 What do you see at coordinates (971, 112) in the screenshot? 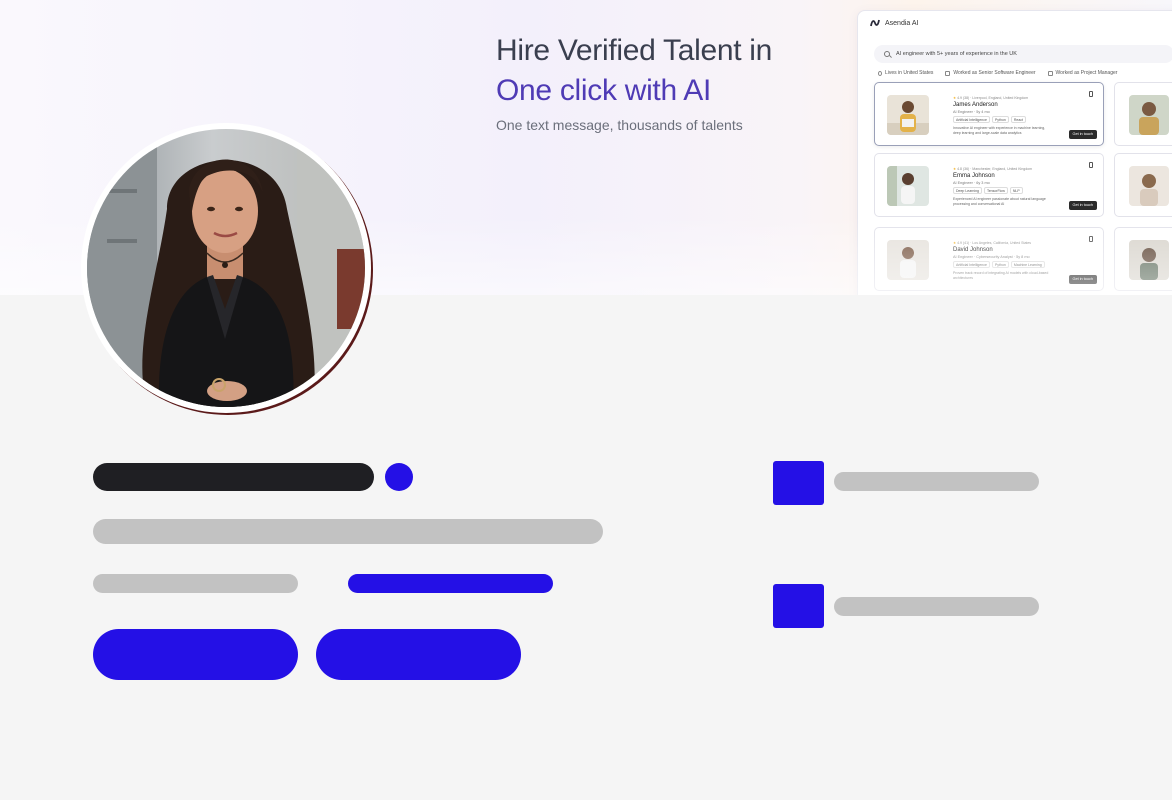
I see `talent-role: AI Engineer · 5y 4 mo` at bounding box center [971, 112].